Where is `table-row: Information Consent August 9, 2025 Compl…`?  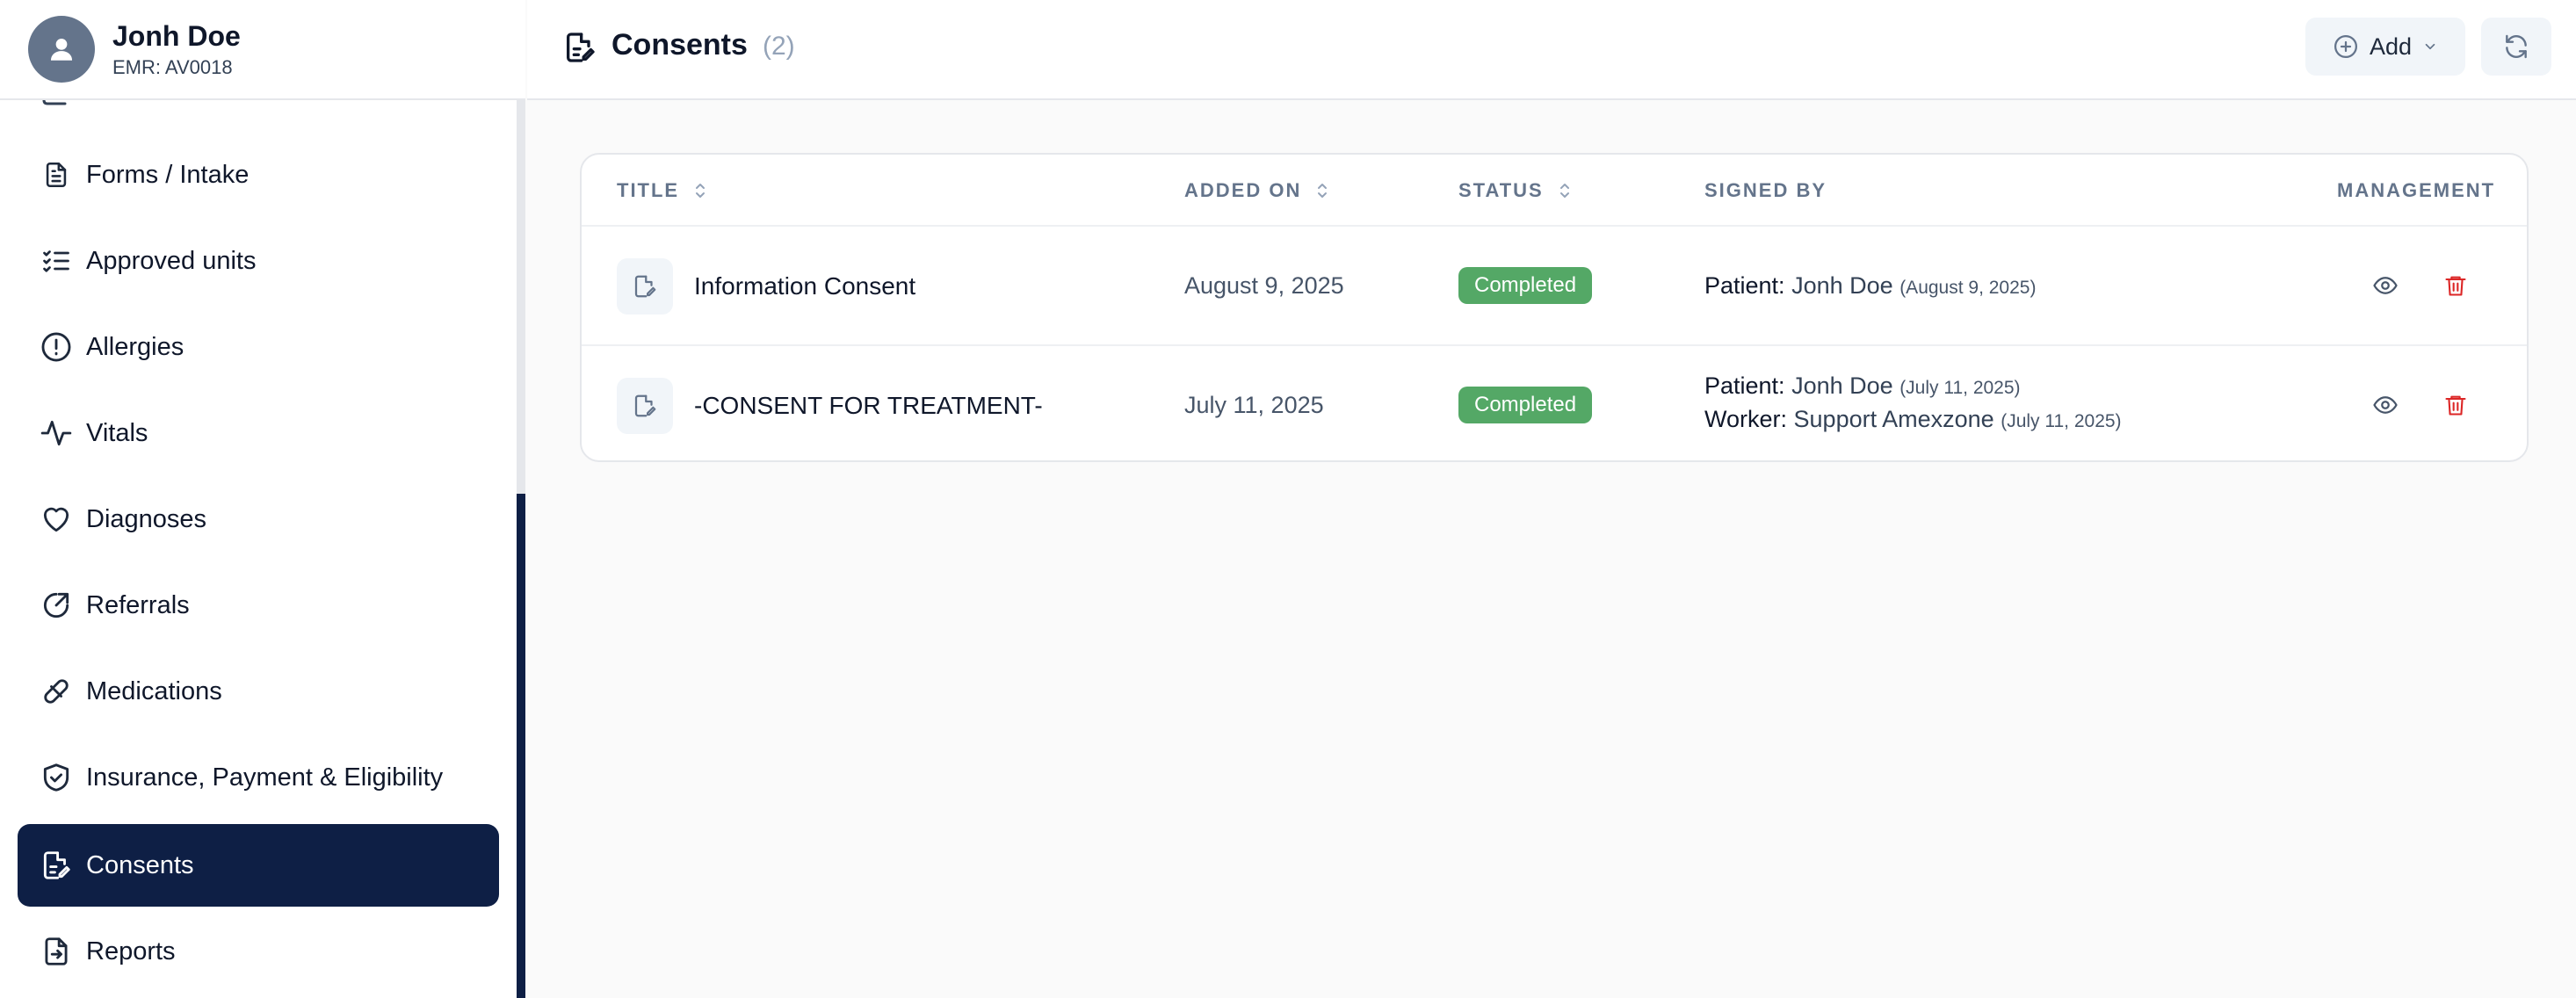
table-row: Information Consent August 9, 2025 Compl… is located at coordinates (1554, 285).